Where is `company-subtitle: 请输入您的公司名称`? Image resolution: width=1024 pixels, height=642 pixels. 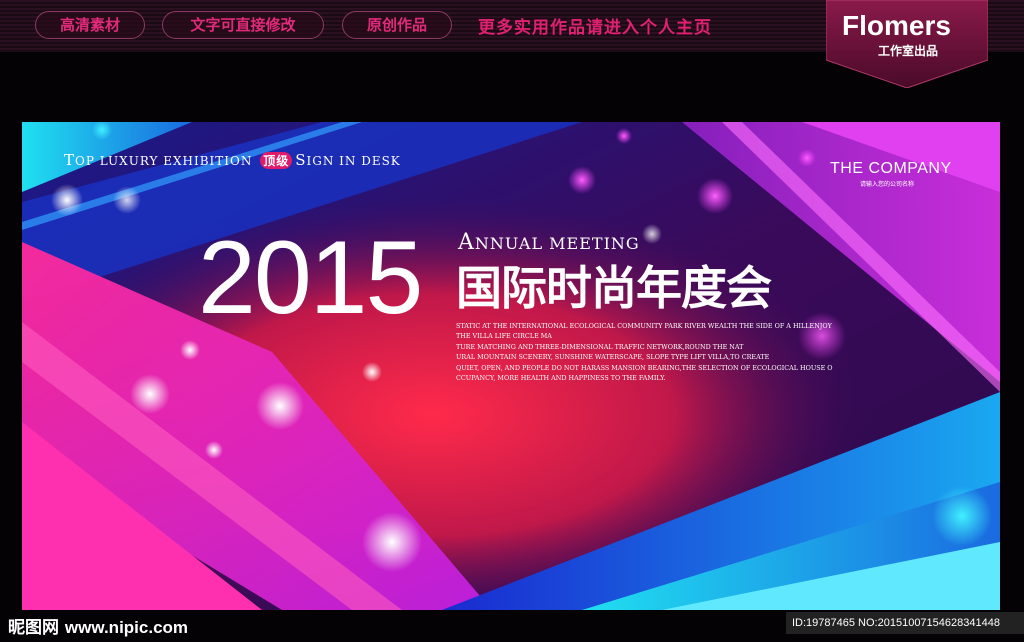 company-subtitle: 请输入您的公司名称 is located at coordinates (887, 184).